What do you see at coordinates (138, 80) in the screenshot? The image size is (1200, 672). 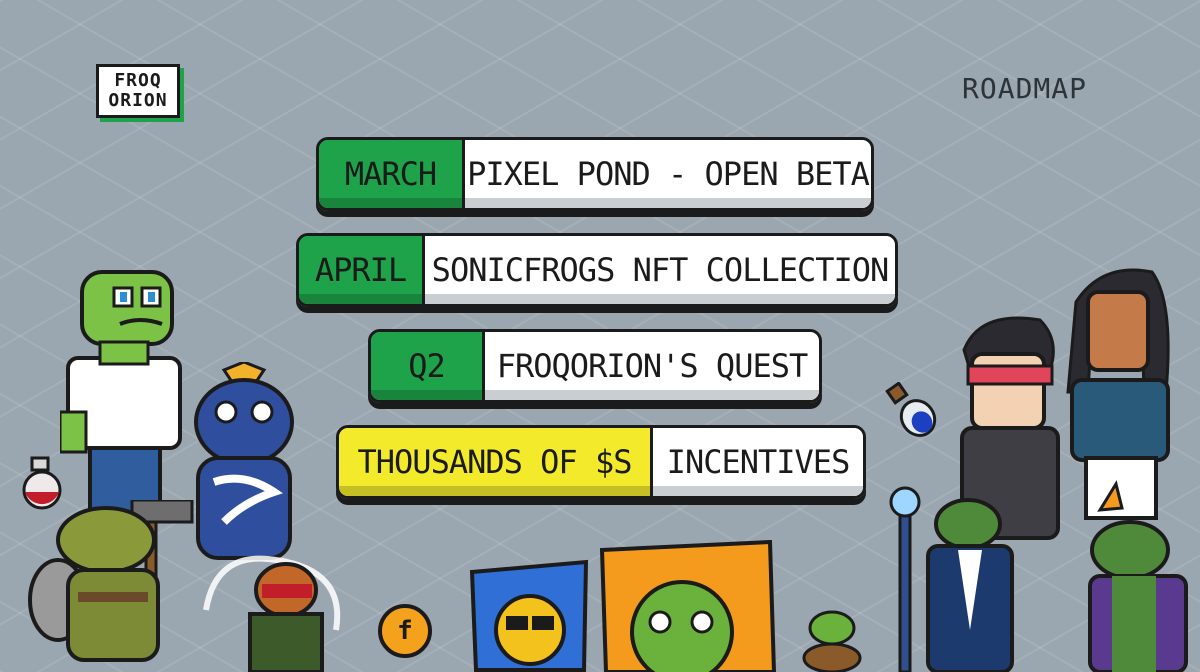 I see `logo-line-1: FROQ` at bounding box center [138, 80].